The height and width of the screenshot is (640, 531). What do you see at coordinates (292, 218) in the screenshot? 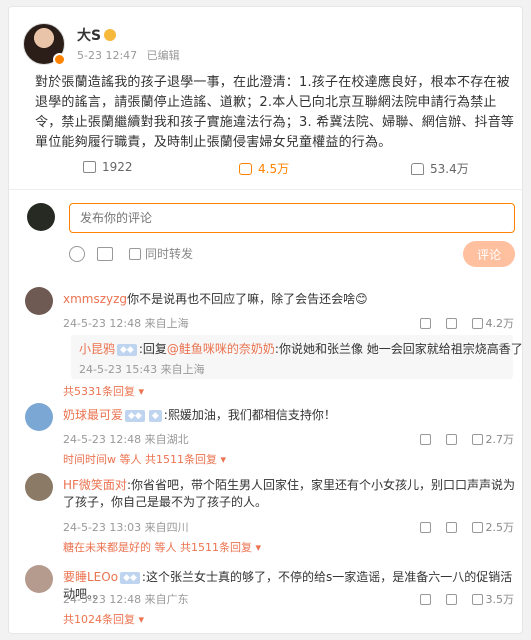
I see `comment-input` at bounding box center [292, 218].